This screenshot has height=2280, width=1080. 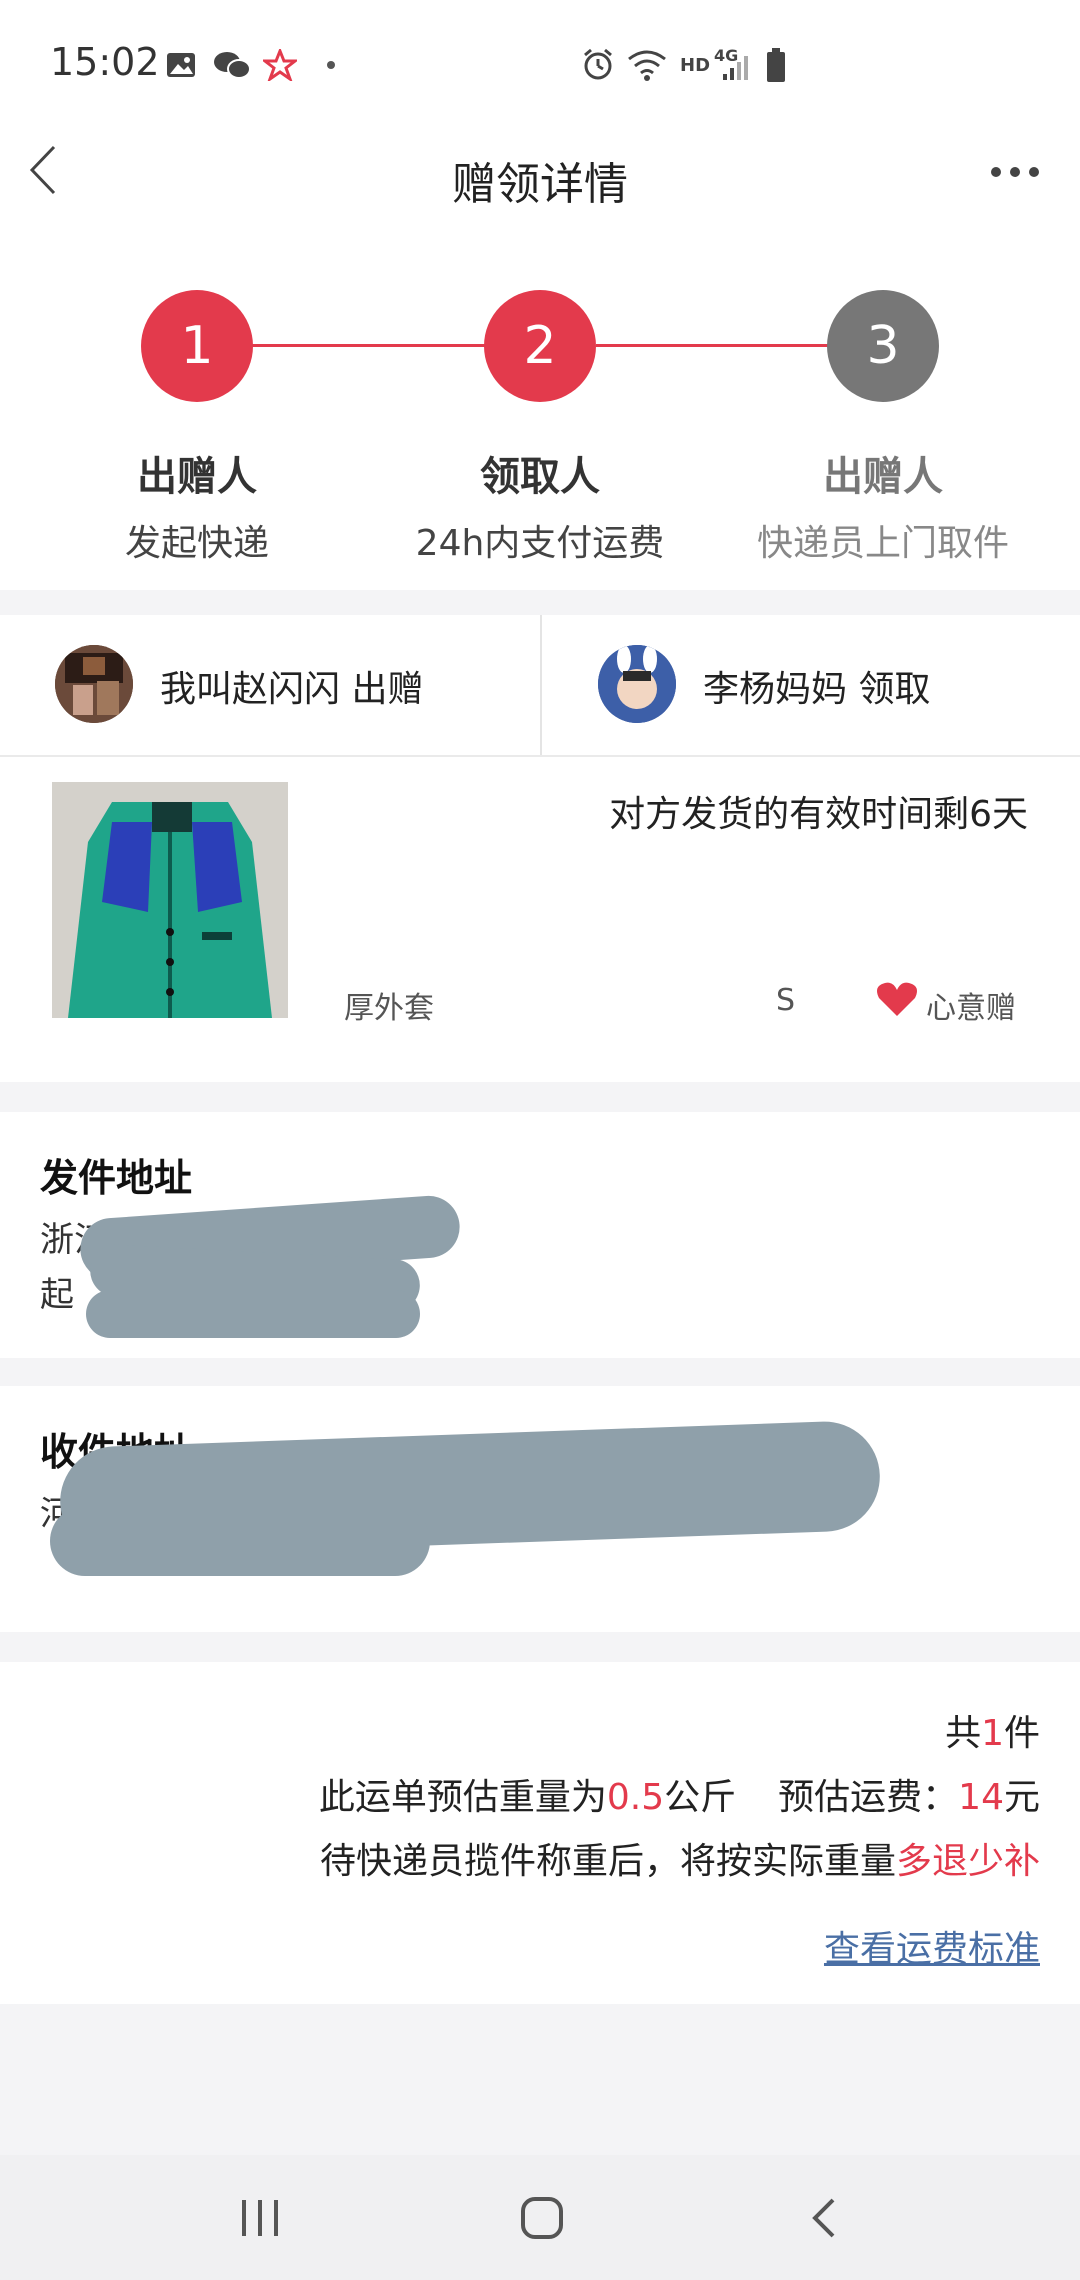 What do you see at coordinates (992, 1733) in the screenshot?
I see `item-count: 共1件` at bounding box center [992, 1733].